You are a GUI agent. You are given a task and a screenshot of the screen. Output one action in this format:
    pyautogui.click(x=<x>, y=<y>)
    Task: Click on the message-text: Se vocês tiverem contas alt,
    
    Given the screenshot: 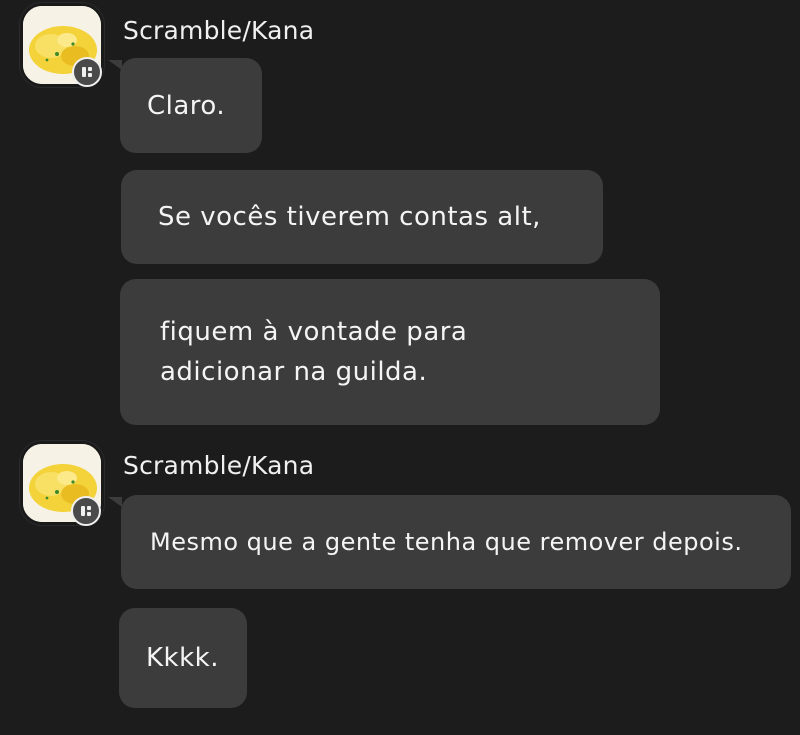 What is the action you would take?
    pyautogui.click(x=349, y=217)
    